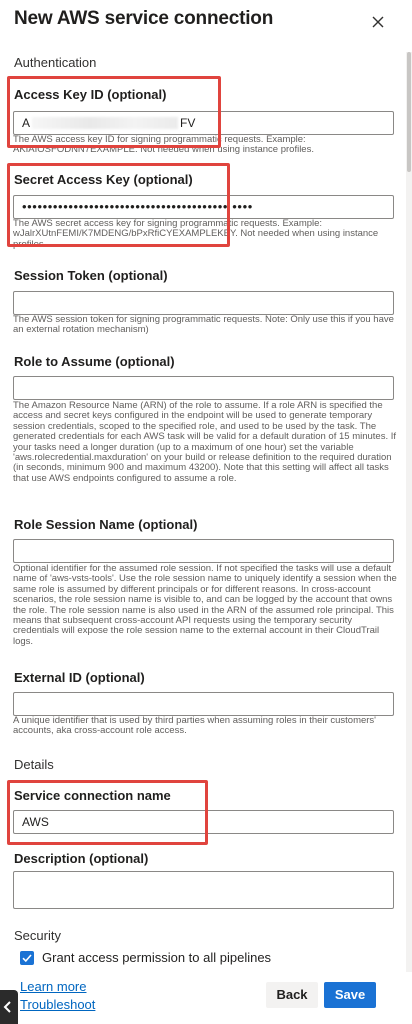  I want to click on role-session-name-input, so click(203, 551).